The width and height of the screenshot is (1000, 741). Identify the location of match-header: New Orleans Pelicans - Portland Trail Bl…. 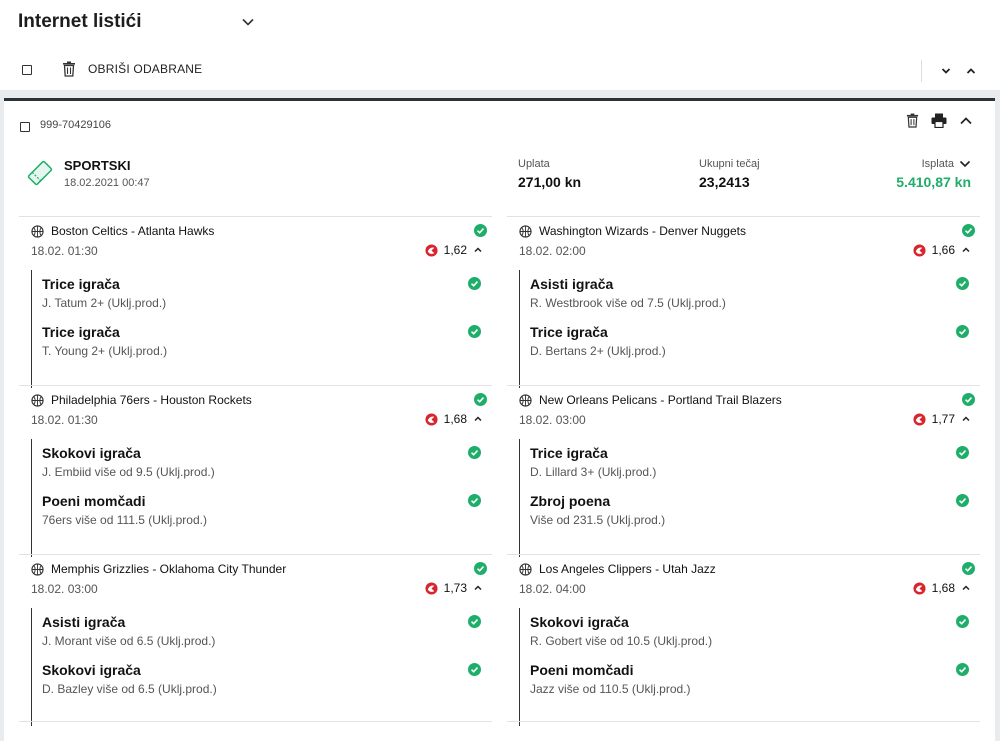
(650, 400).